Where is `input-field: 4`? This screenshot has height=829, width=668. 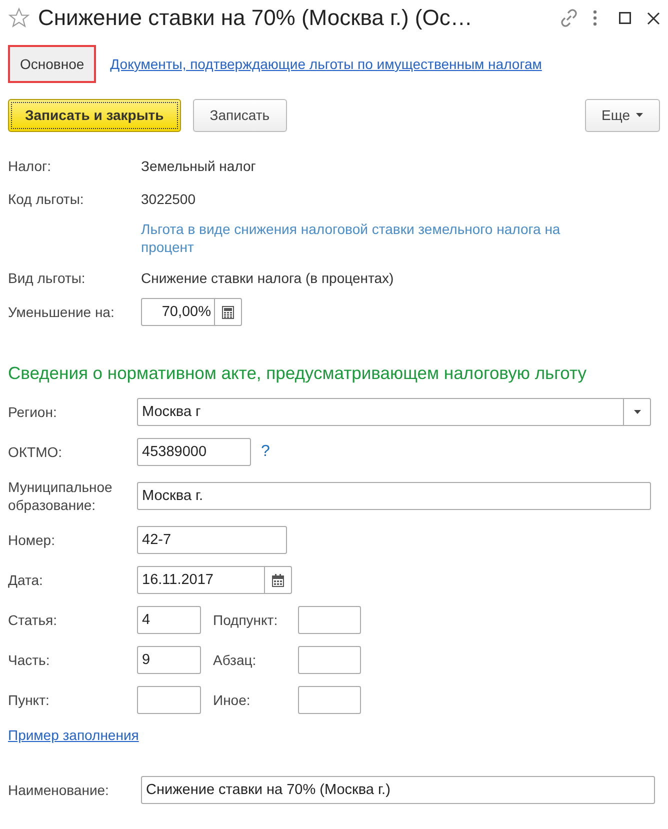
input-field: 4 is located at coordinates (169, 620).